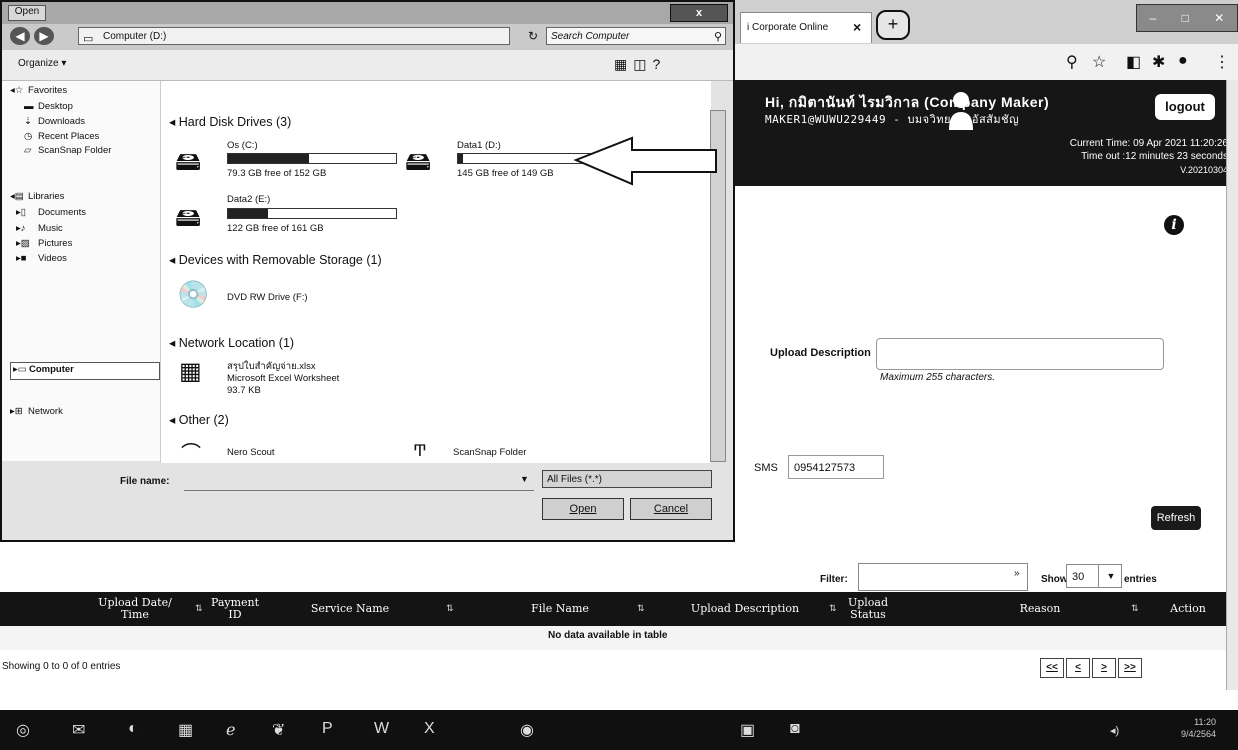 The image size is (1238, 750). I want to click on logout-button: logout, so click(1185, 107).